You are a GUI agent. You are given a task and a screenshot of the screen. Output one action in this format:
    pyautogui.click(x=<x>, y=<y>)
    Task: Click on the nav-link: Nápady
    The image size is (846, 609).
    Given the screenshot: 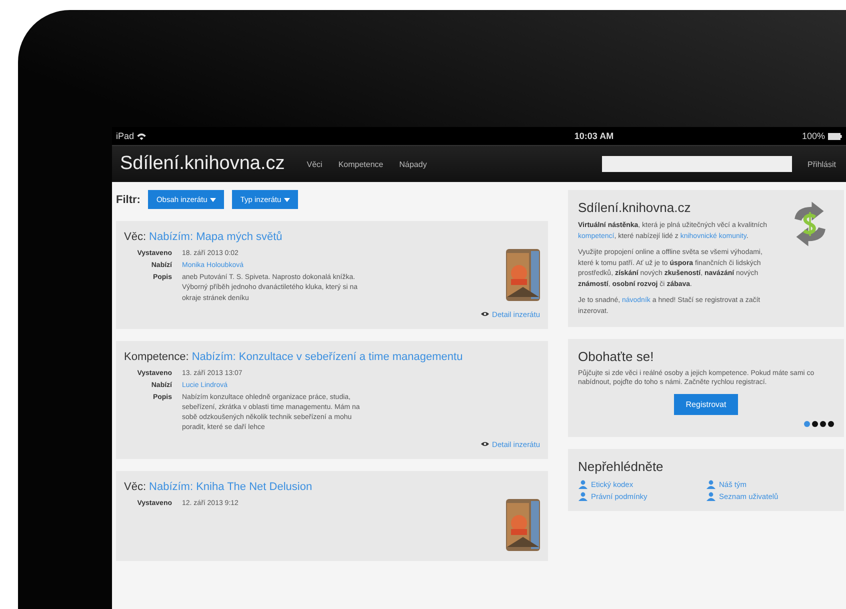 What is the action you would take?
    pyautogui.click(x=413, y=164)
    